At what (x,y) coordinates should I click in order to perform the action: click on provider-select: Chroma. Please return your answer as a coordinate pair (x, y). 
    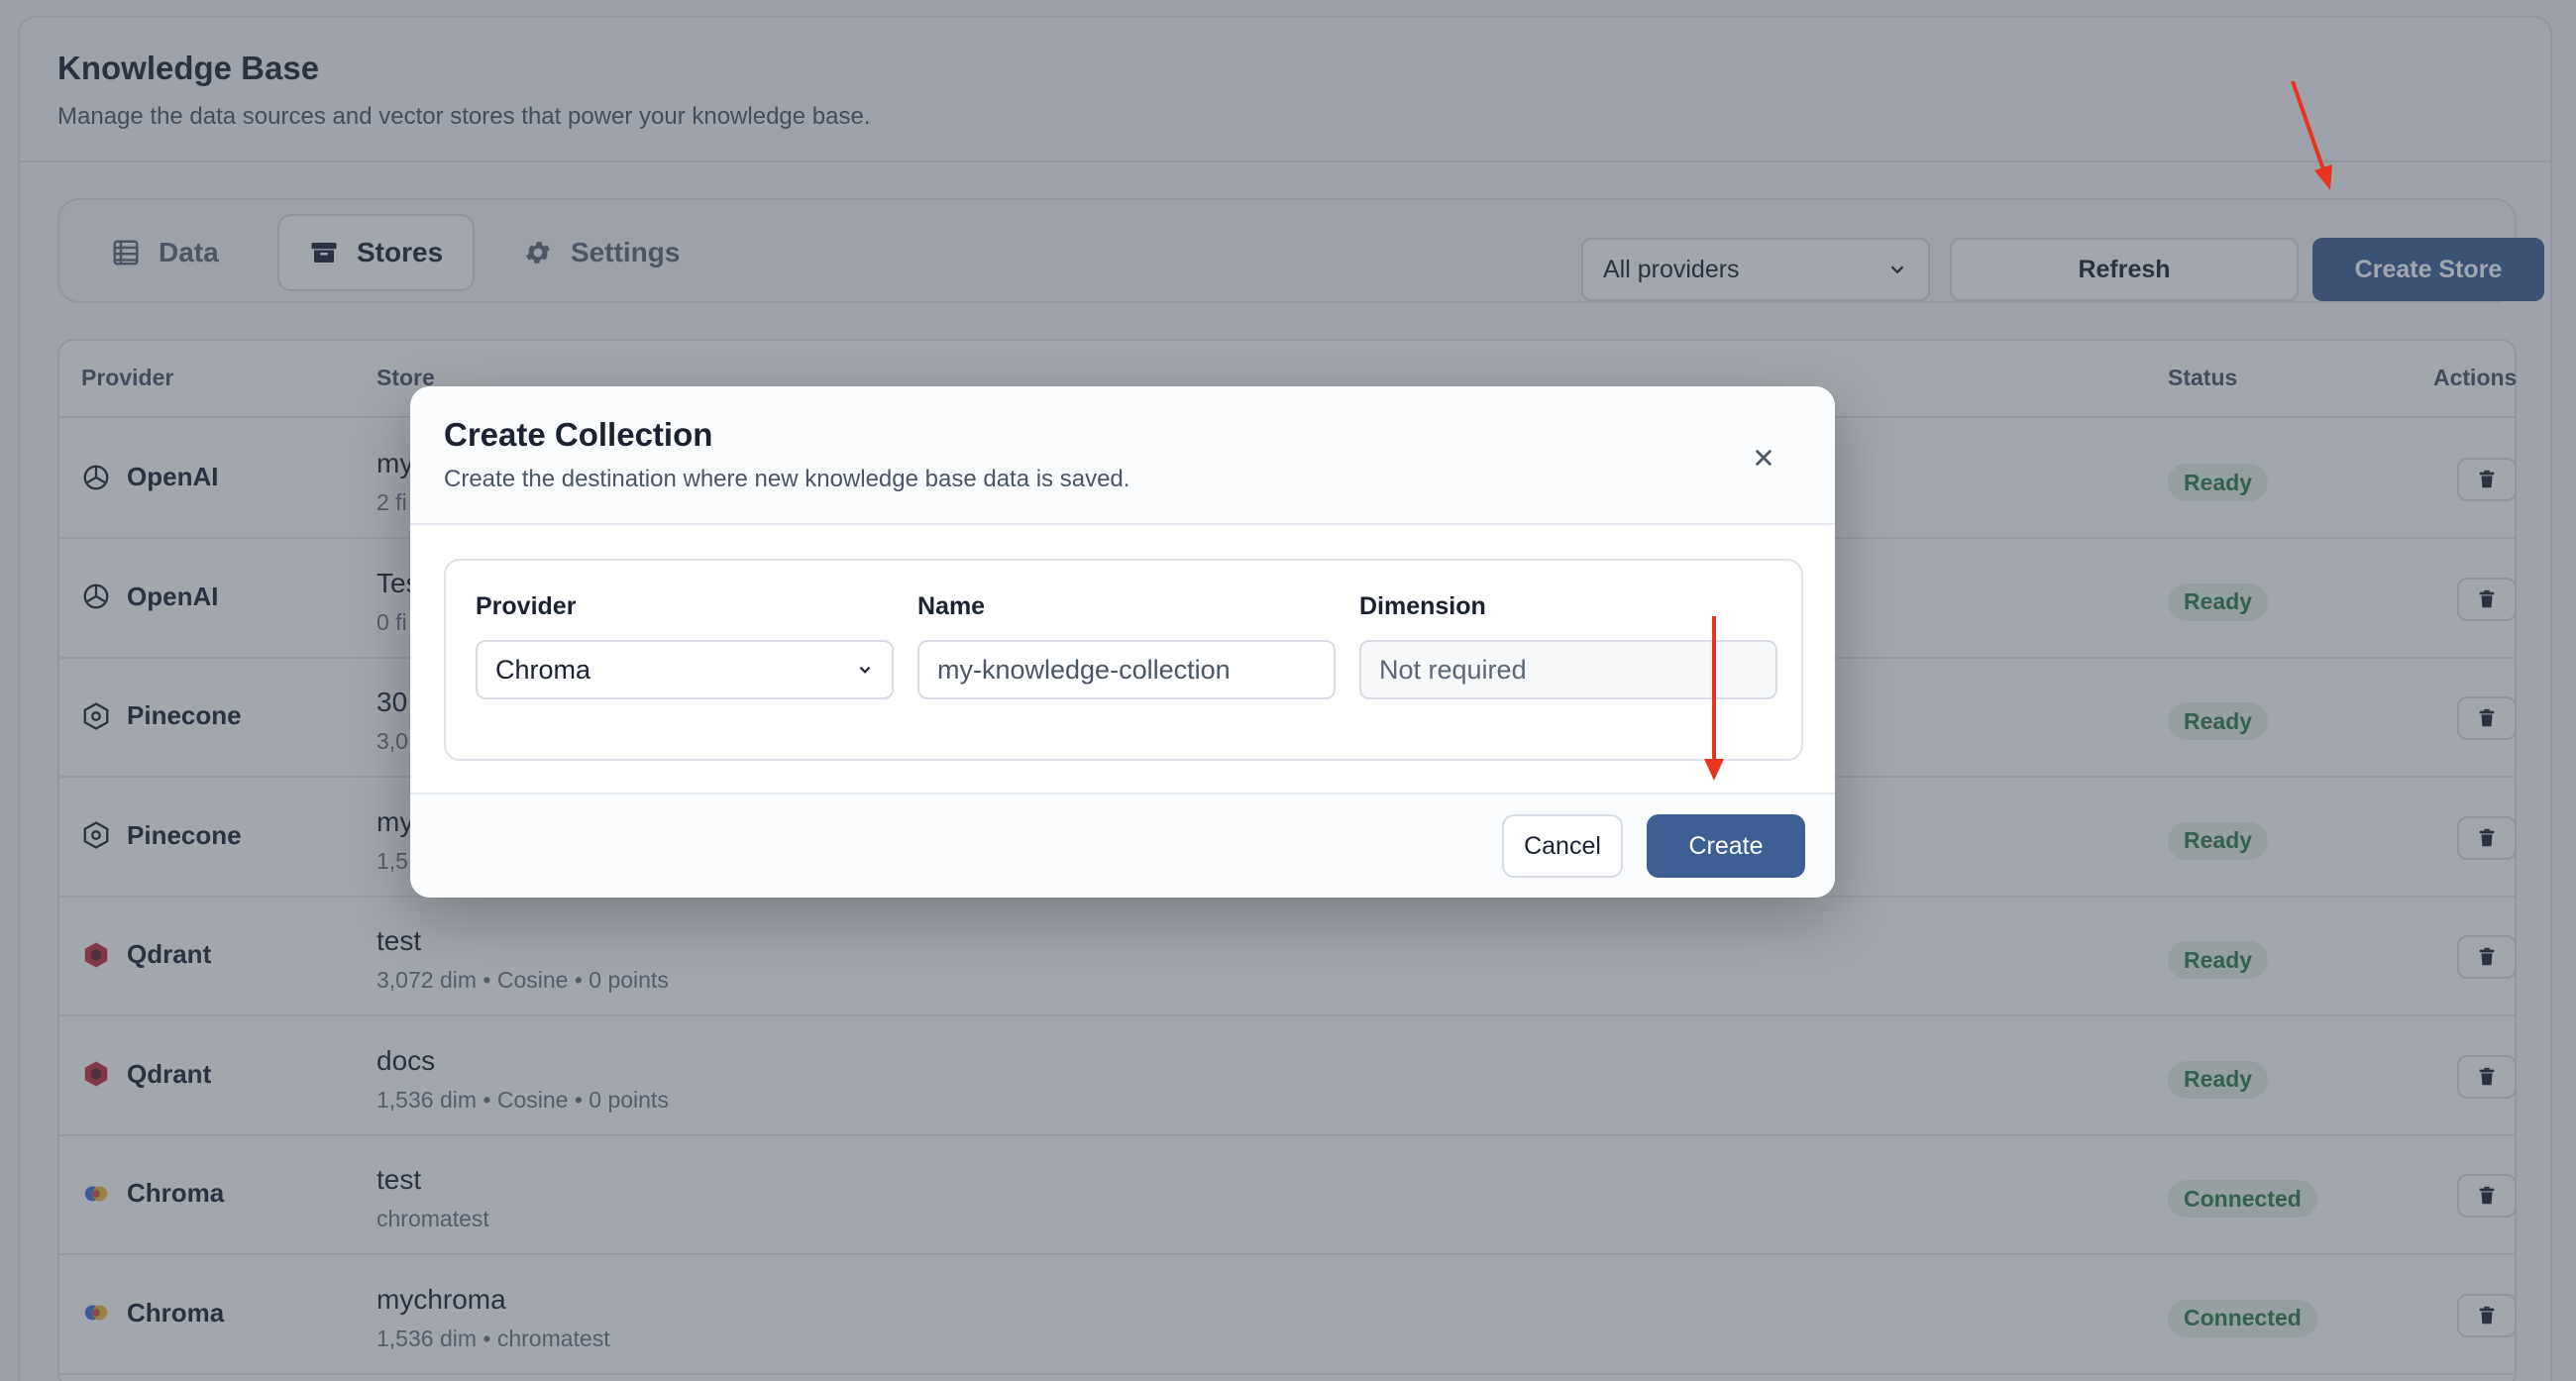
    Looking at the image, I should click on (685, 670).